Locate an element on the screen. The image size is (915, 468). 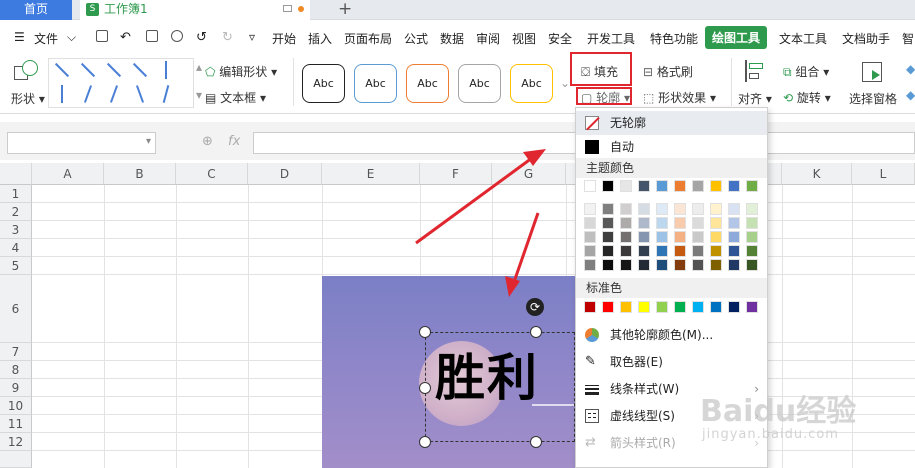
row-header: 2 is located at coordinates (16, 212).